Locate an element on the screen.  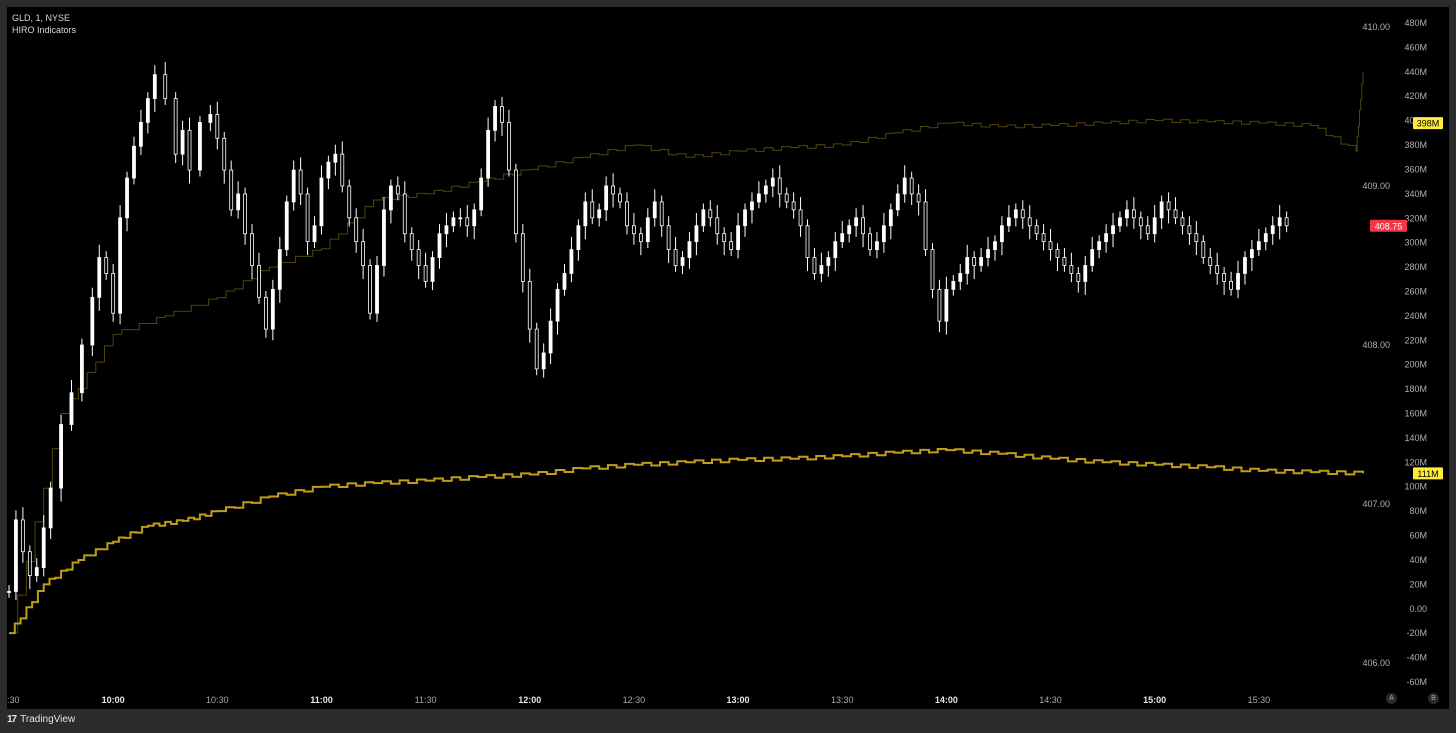
hiro-tick-label: 0.00 is located at coordinates (1418, 609).